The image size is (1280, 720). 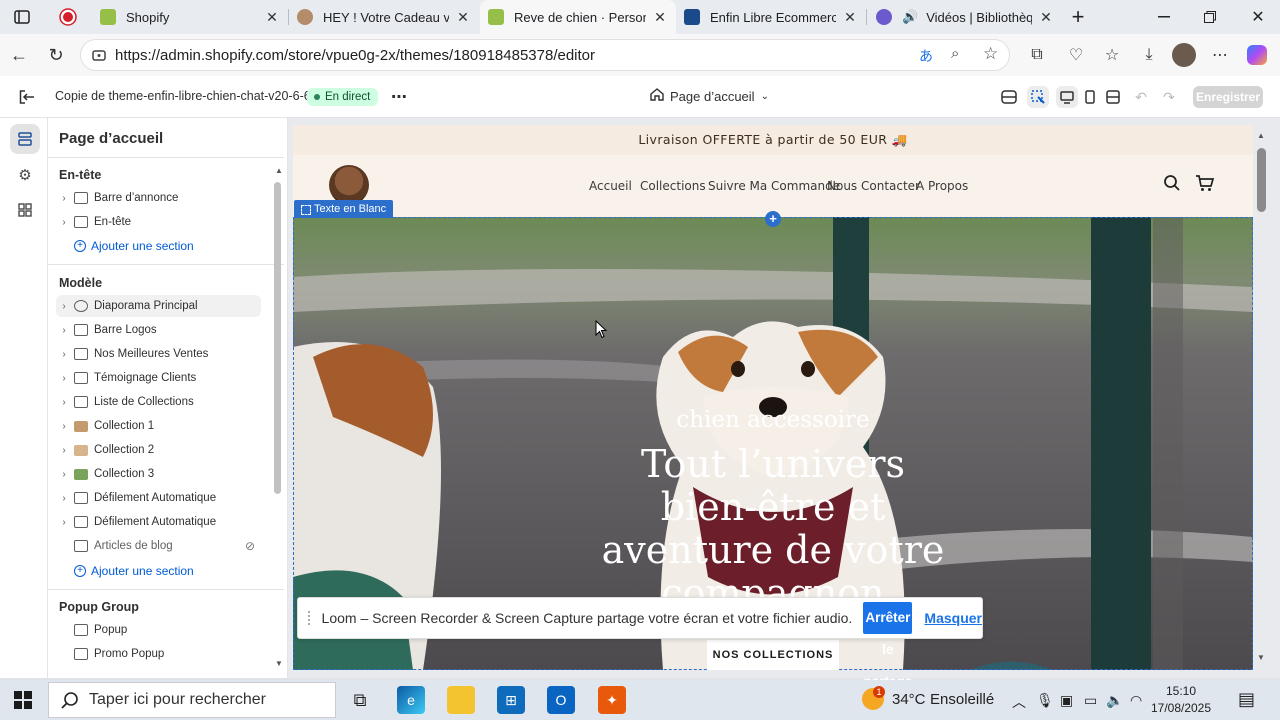 What do you see at coordinates (158, 378) in the screenshot?
I see `section-item-temoignage: › Témoignage Clients` at bounding box center [158, 378].